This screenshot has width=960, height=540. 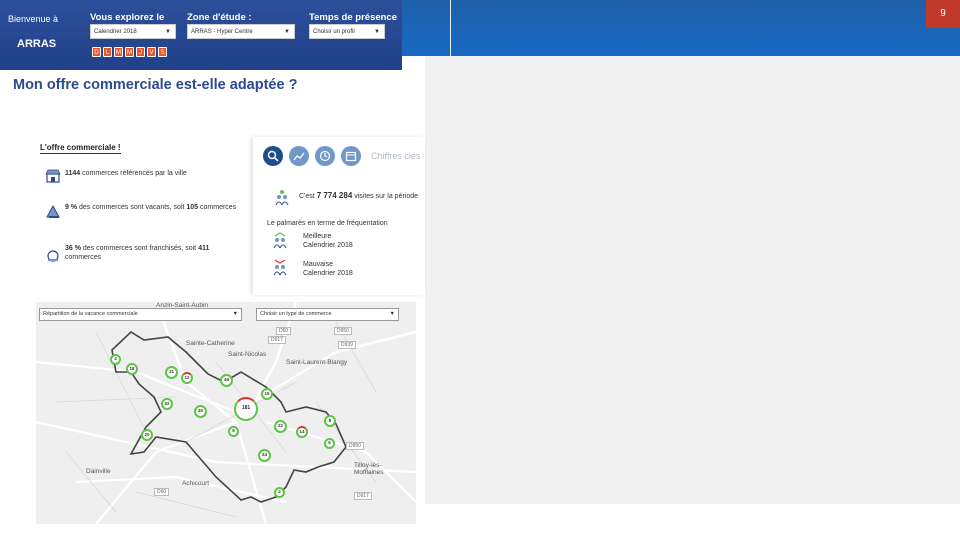 What do you see at coordinates (139, 248) in the screenshot?
I see `stat-franchise-text: des commerces sont franchisés, soit` at bounding box center [139, 248].